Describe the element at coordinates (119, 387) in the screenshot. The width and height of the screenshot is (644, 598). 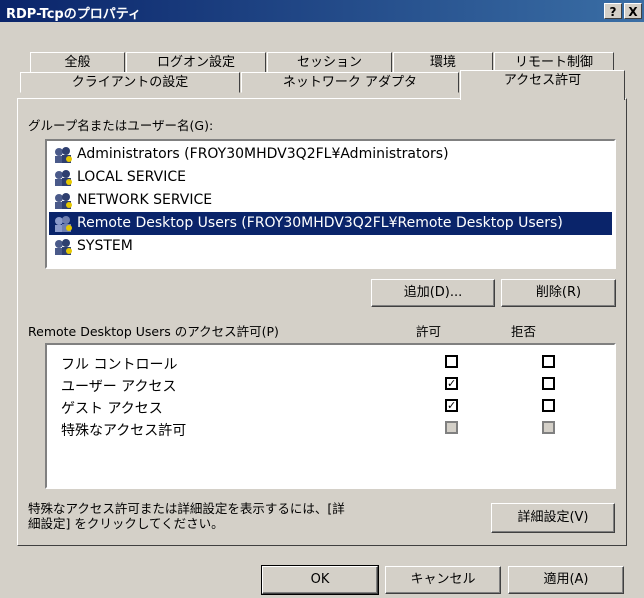
I see `permission-name: ユーザー アクセス` at that location.